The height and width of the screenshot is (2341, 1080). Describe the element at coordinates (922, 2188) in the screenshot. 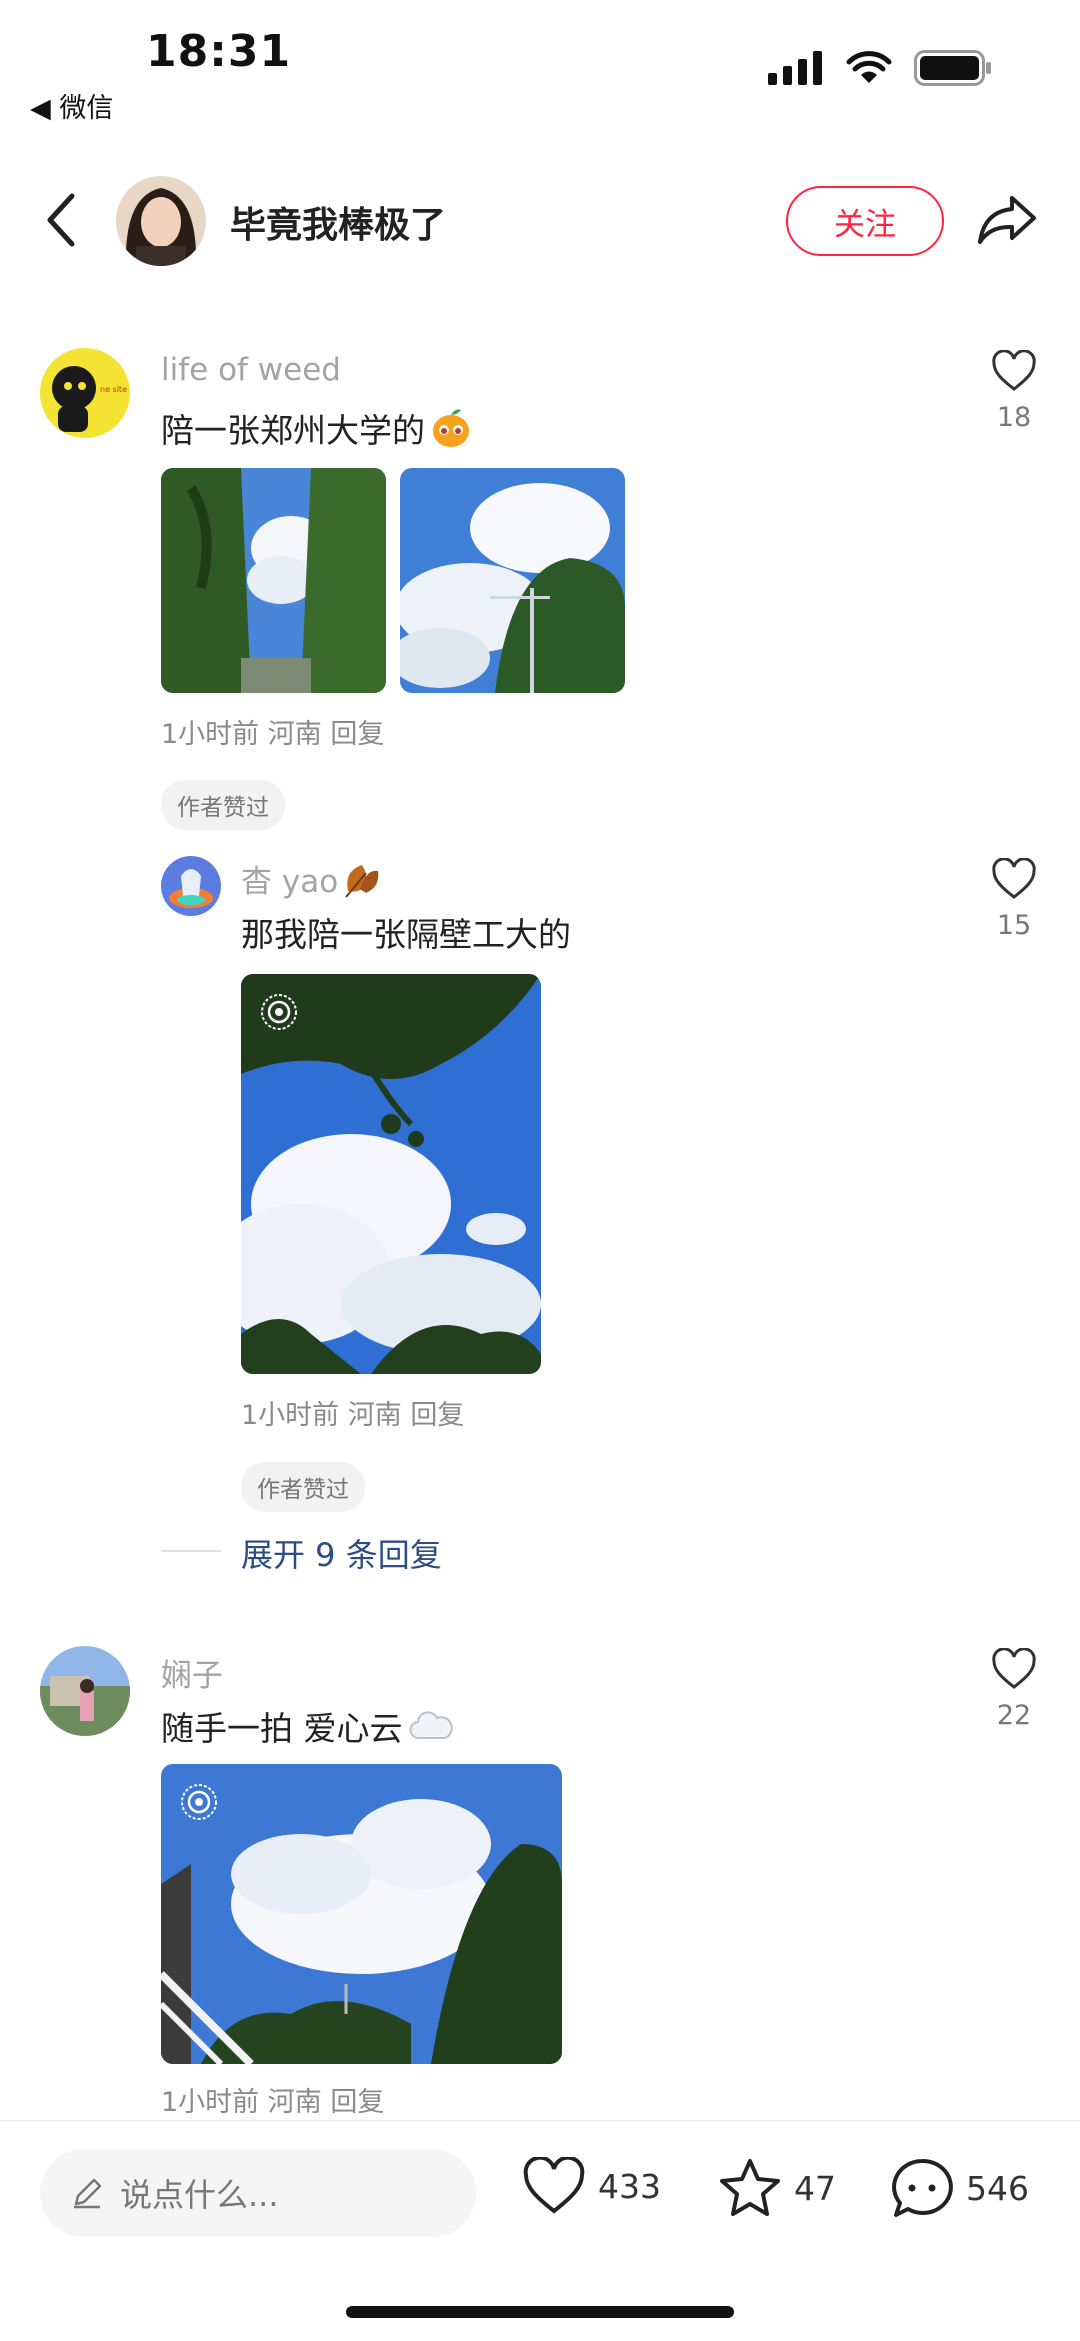

I see `chat-bubble-icon` at that location.